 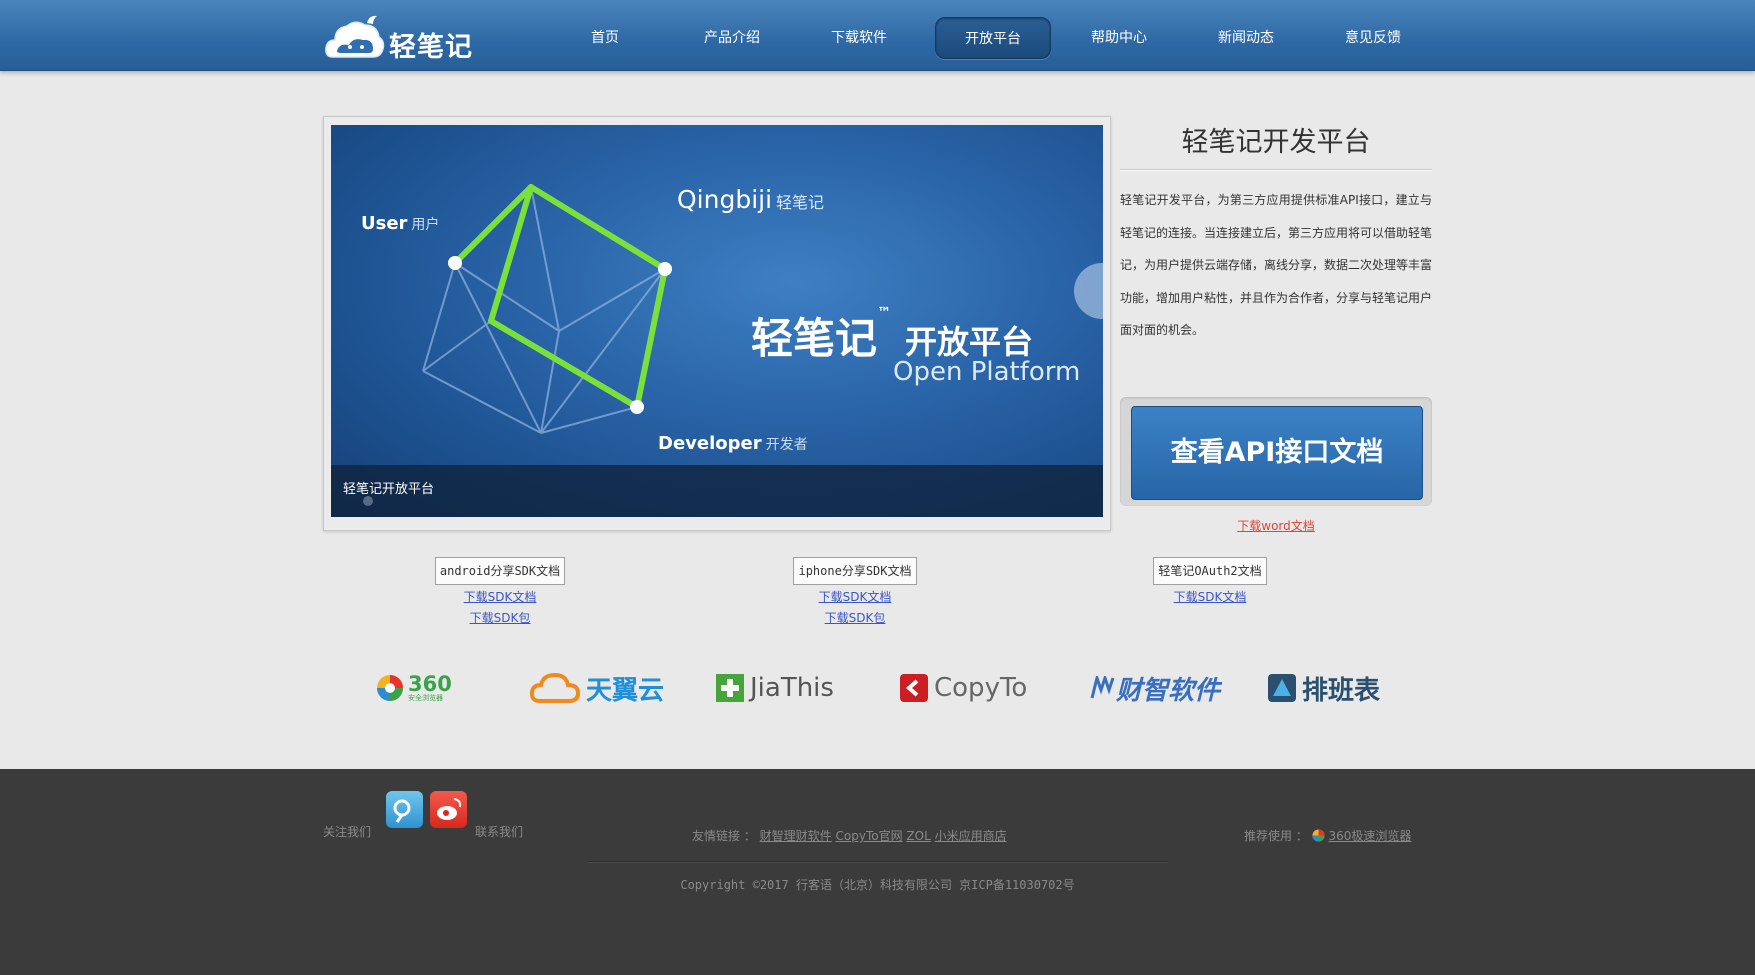 I want to click on contact-us-link: 联系我们, so click(x=499, y=831).